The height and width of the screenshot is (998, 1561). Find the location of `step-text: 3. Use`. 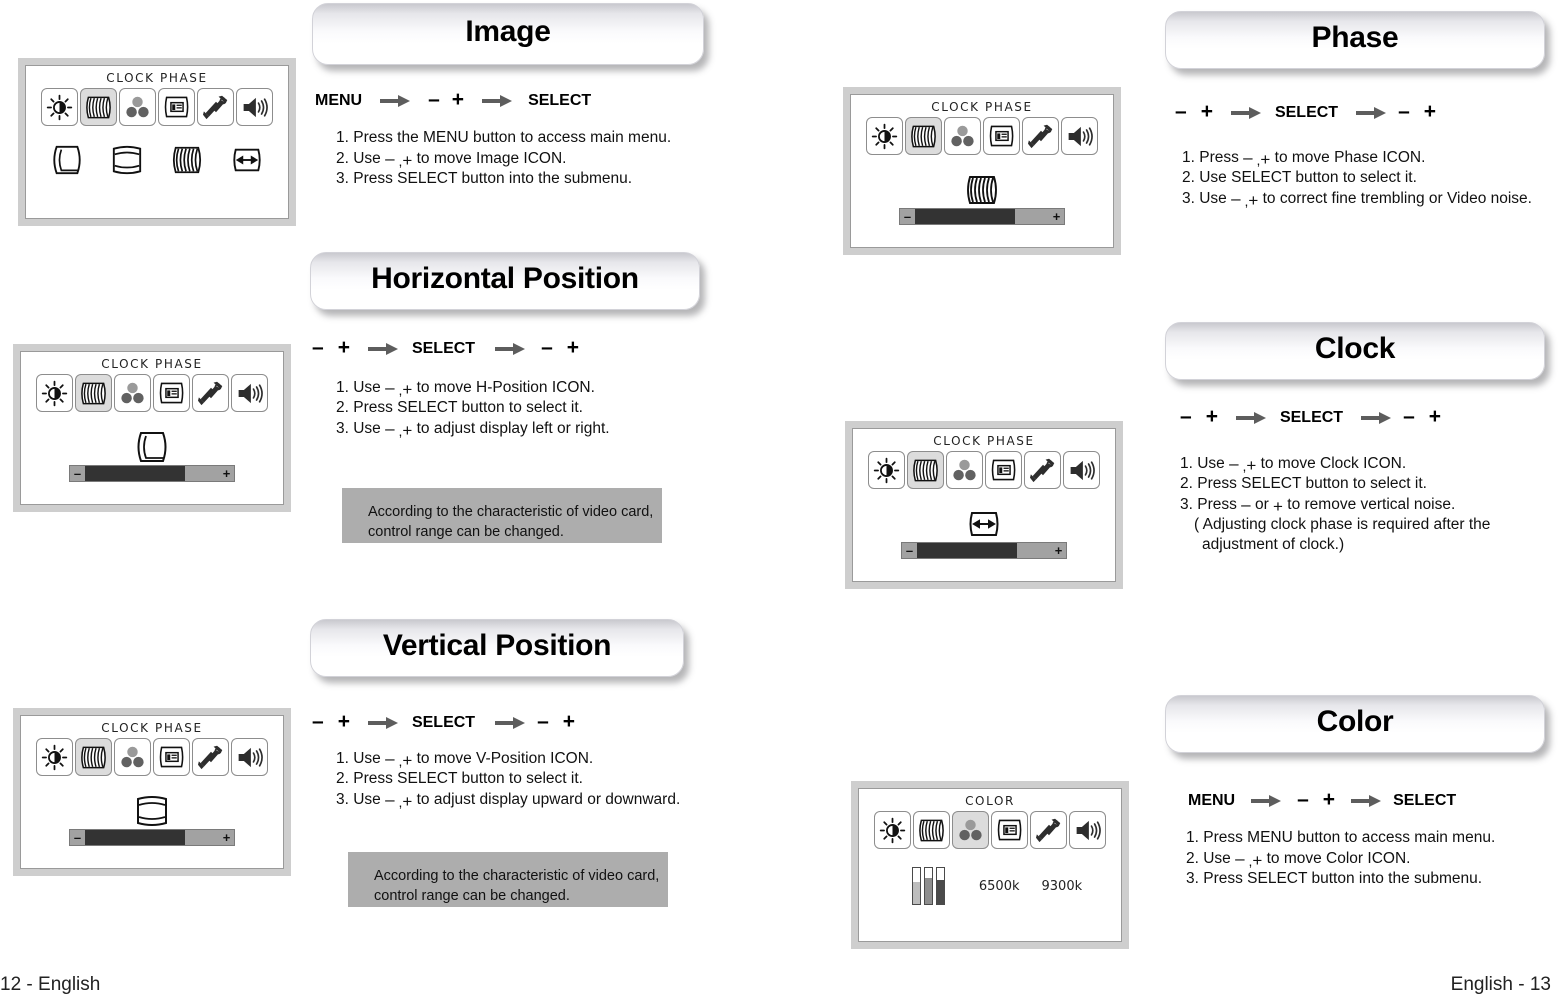

step-text: 3. Use is located at coordinates (361, 799).